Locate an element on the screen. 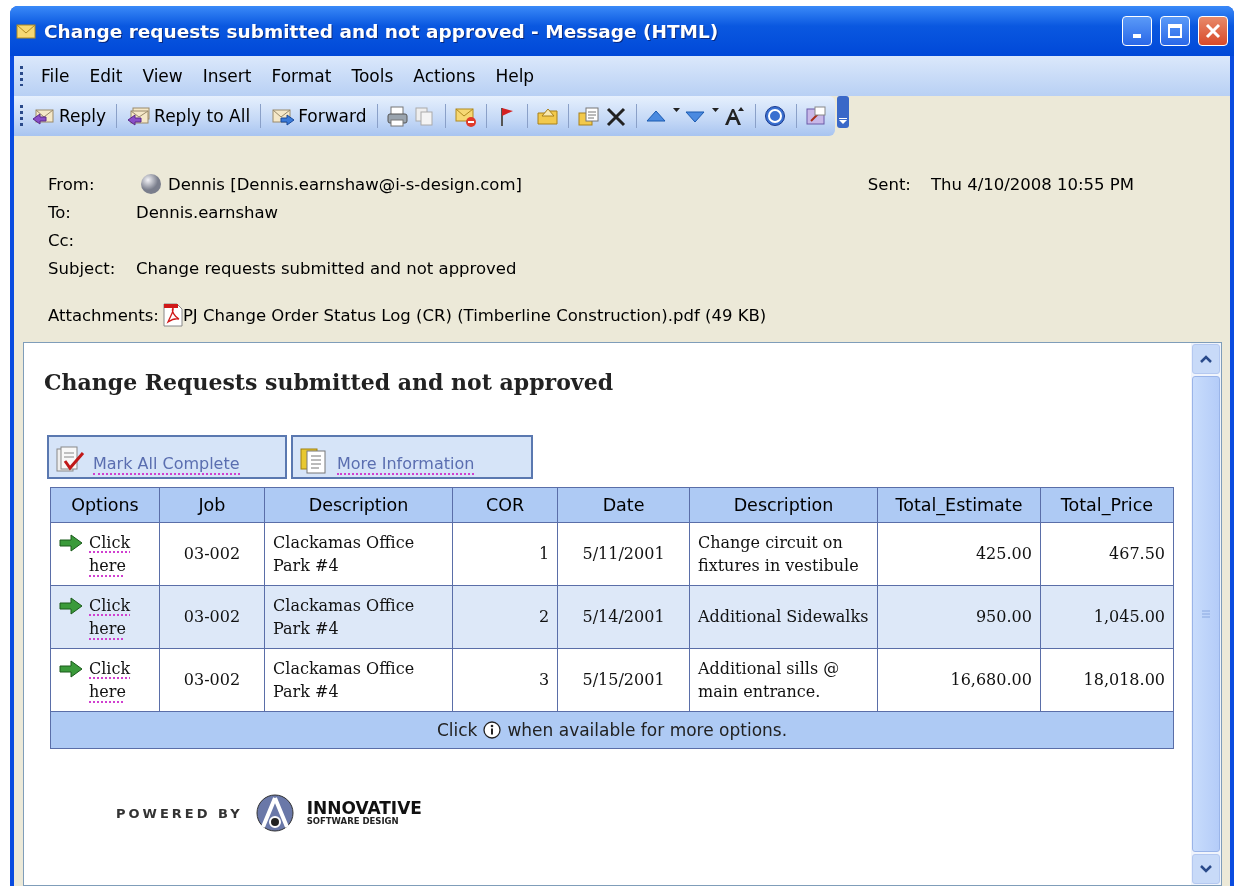 Image resolution: width=1244 pixels, height=886 pixels. envelope-icon is located at coordinates (26, 31).